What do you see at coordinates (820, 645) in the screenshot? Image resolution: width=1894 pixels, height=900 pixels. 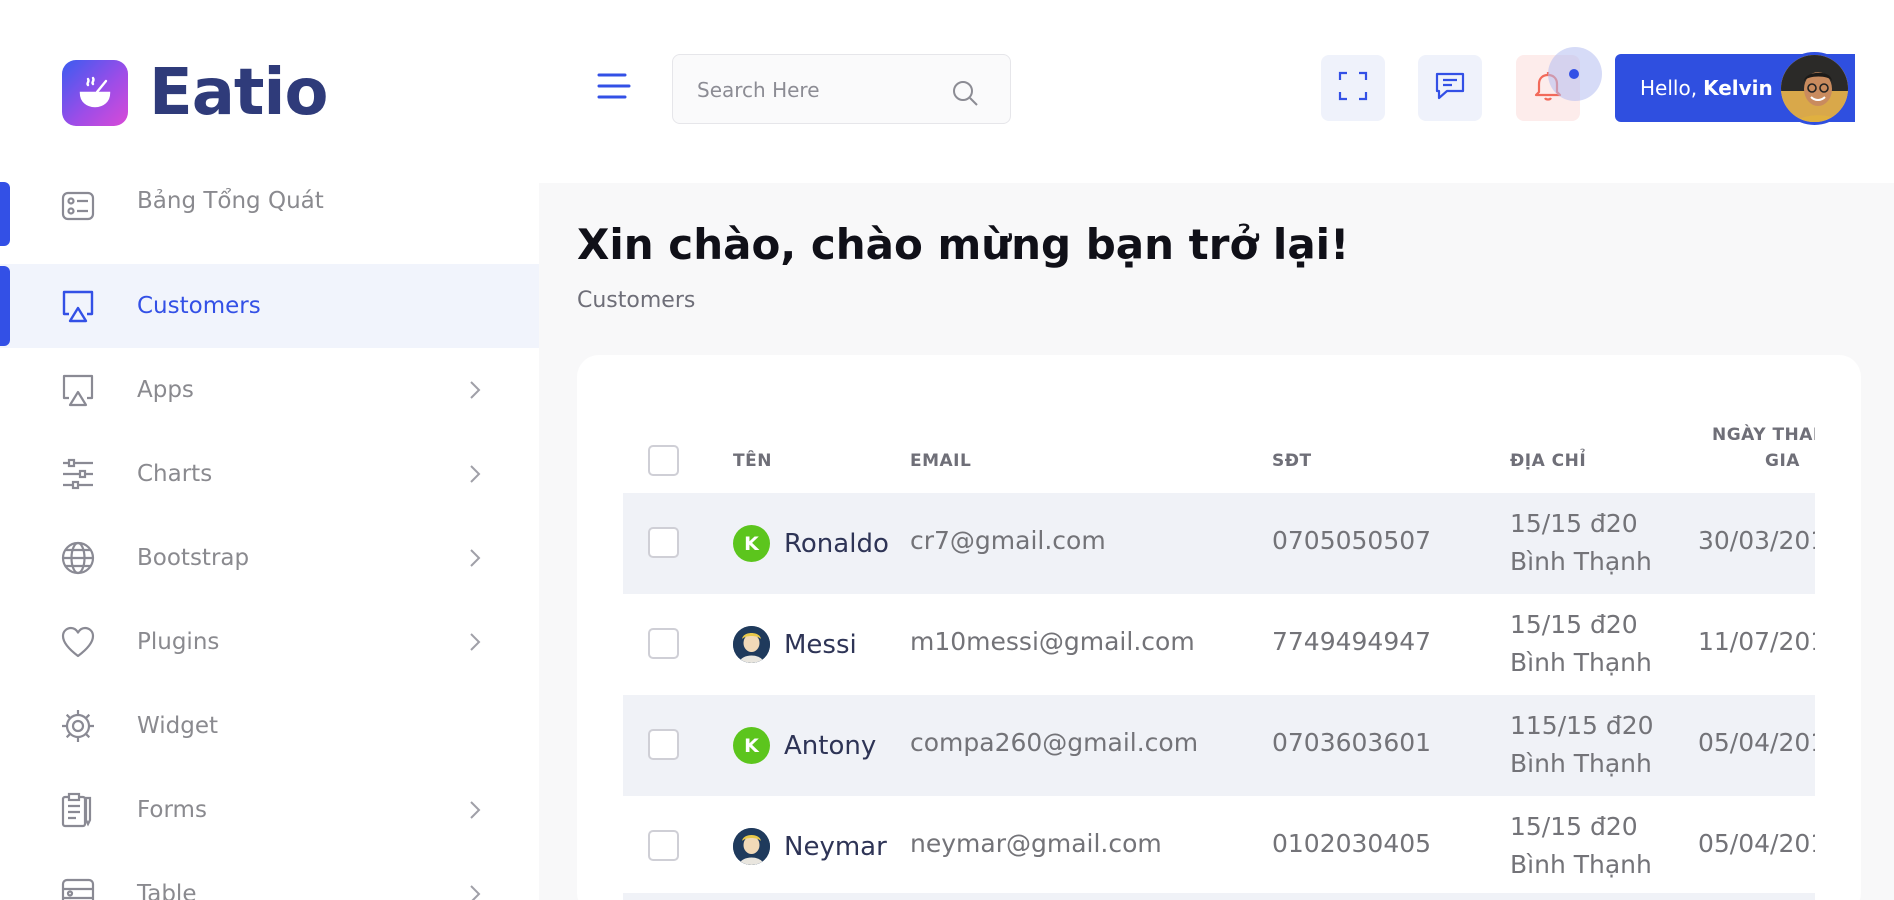 I see `customer-name: Messi` at bounding box center [820, 645].